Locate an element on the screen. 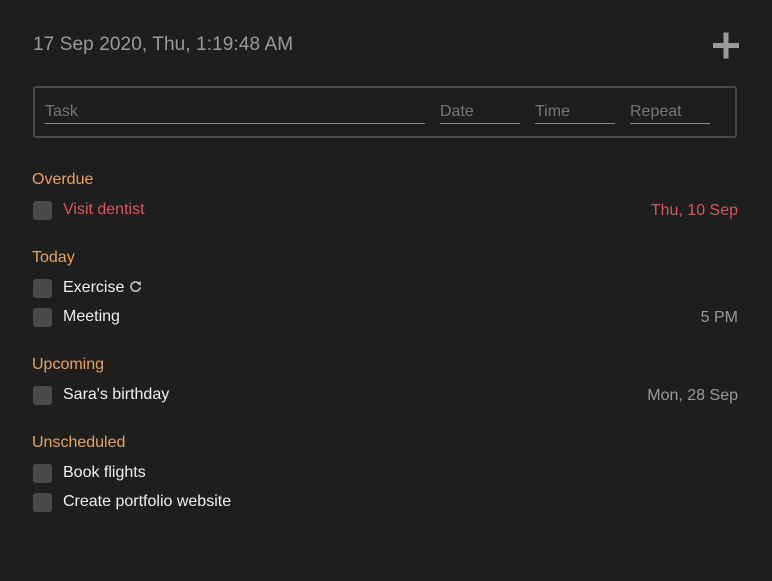 This screenshot has height=581, width=772. task-date: 5 PM is located at coordinates (719, 317).